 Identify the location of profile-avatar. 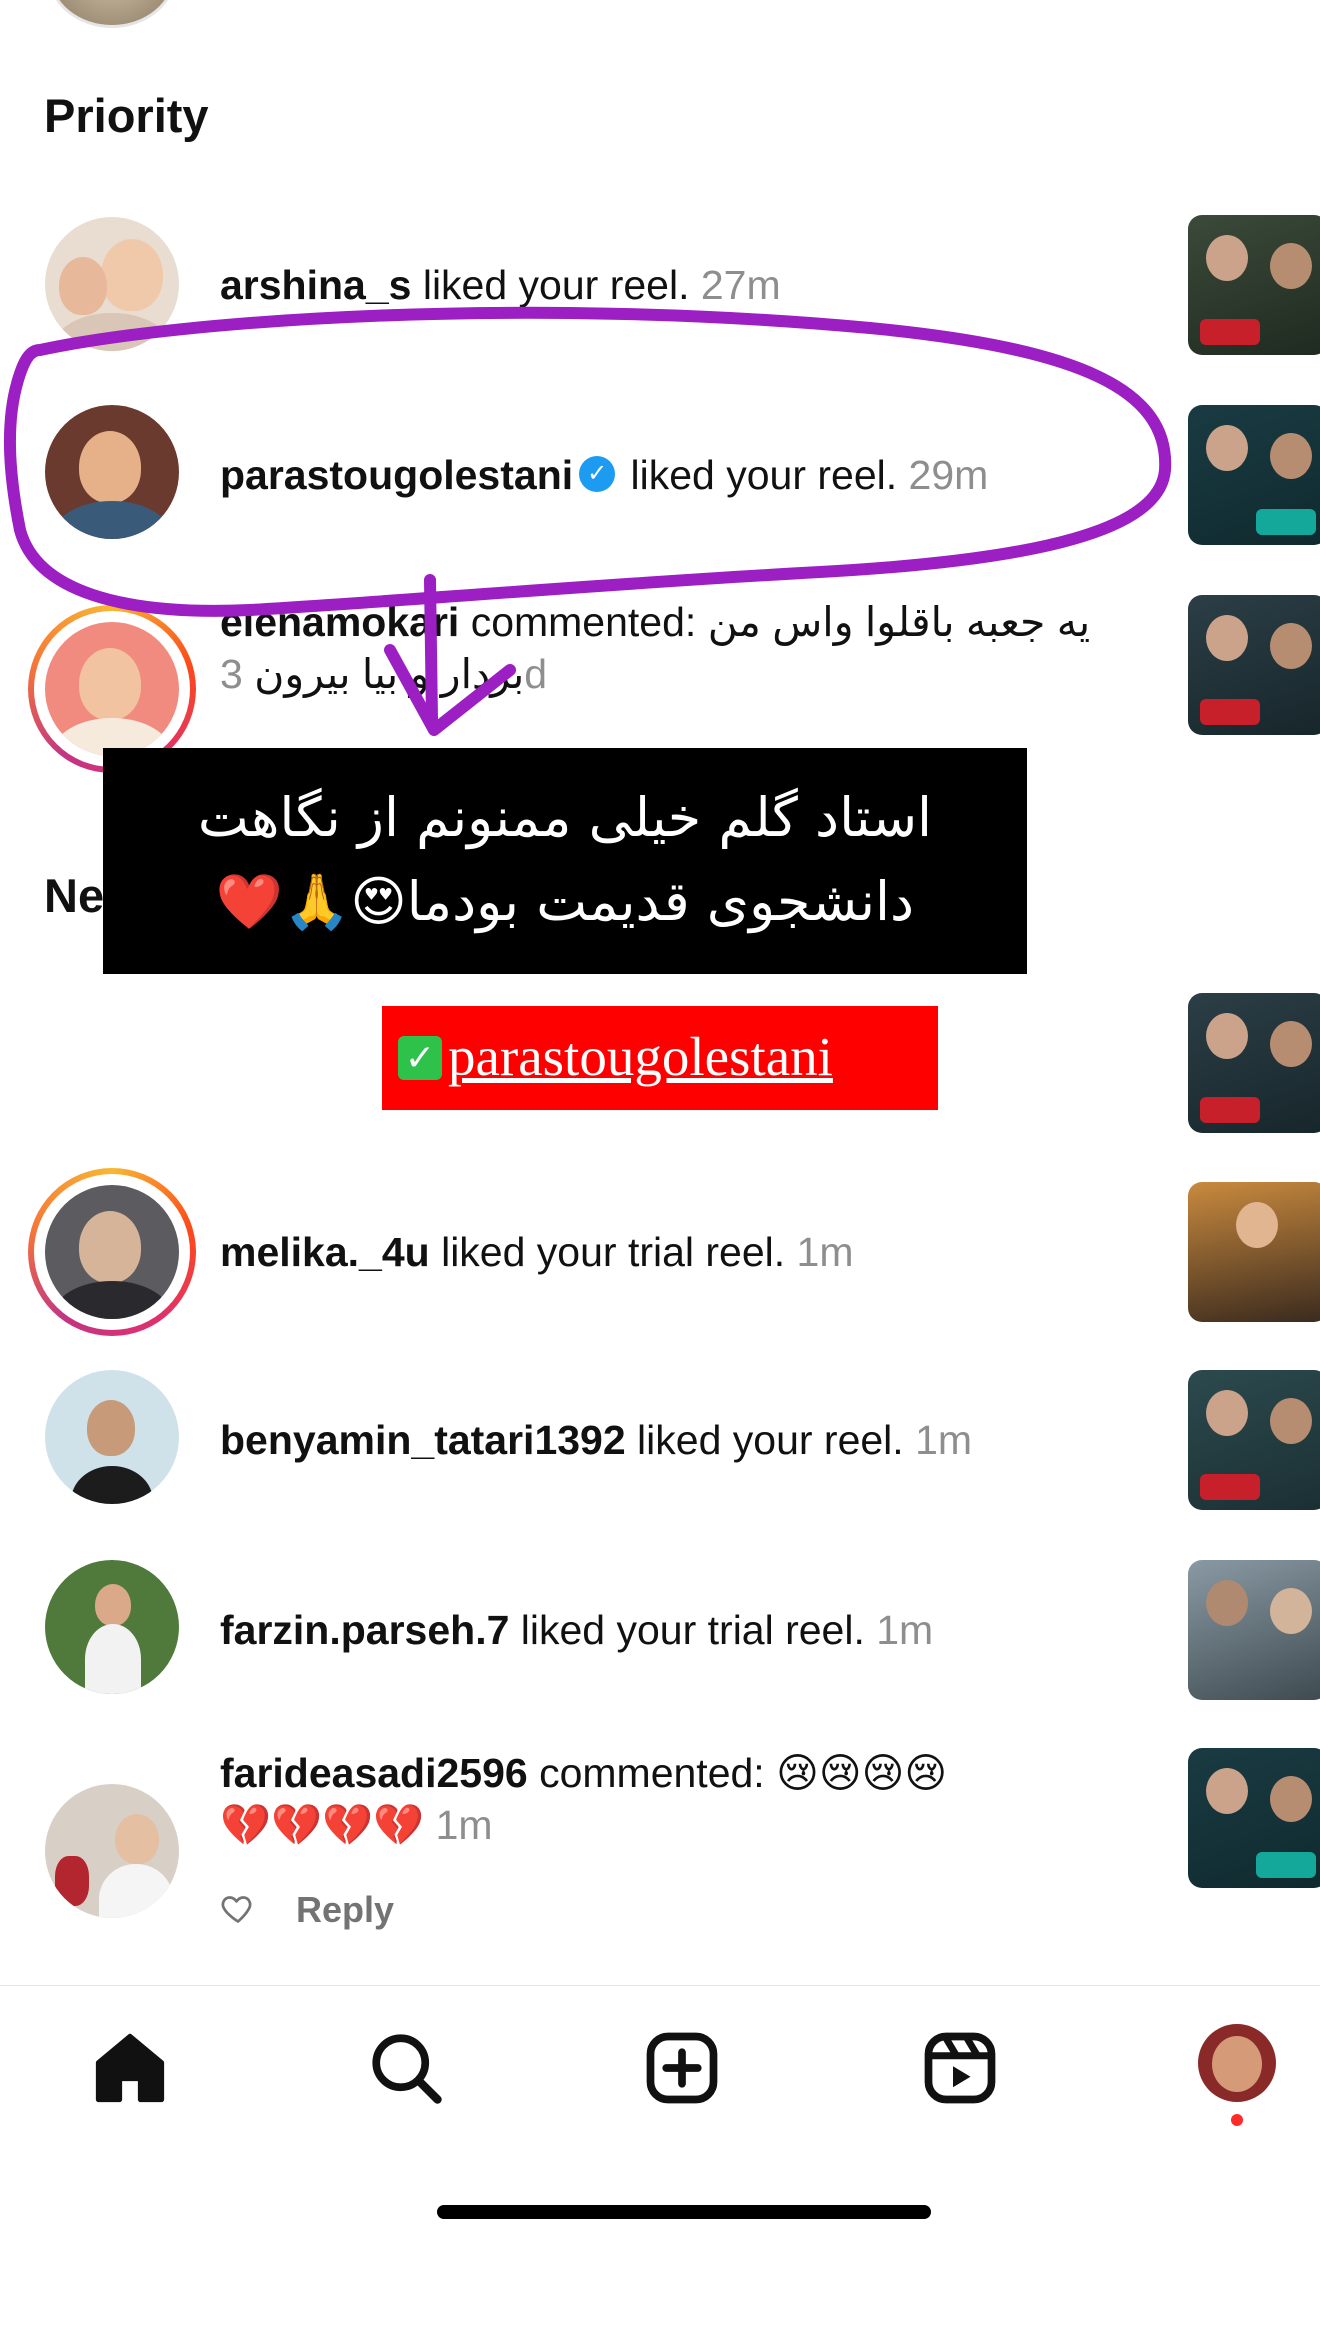
(1237, 2063).